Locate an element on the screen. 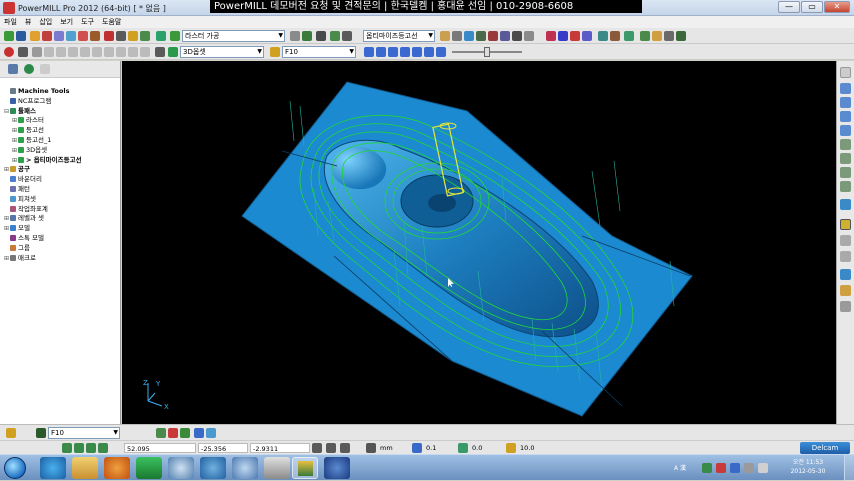  tree-item: ⊞ 등고선 is located at coordinates (28, 130).